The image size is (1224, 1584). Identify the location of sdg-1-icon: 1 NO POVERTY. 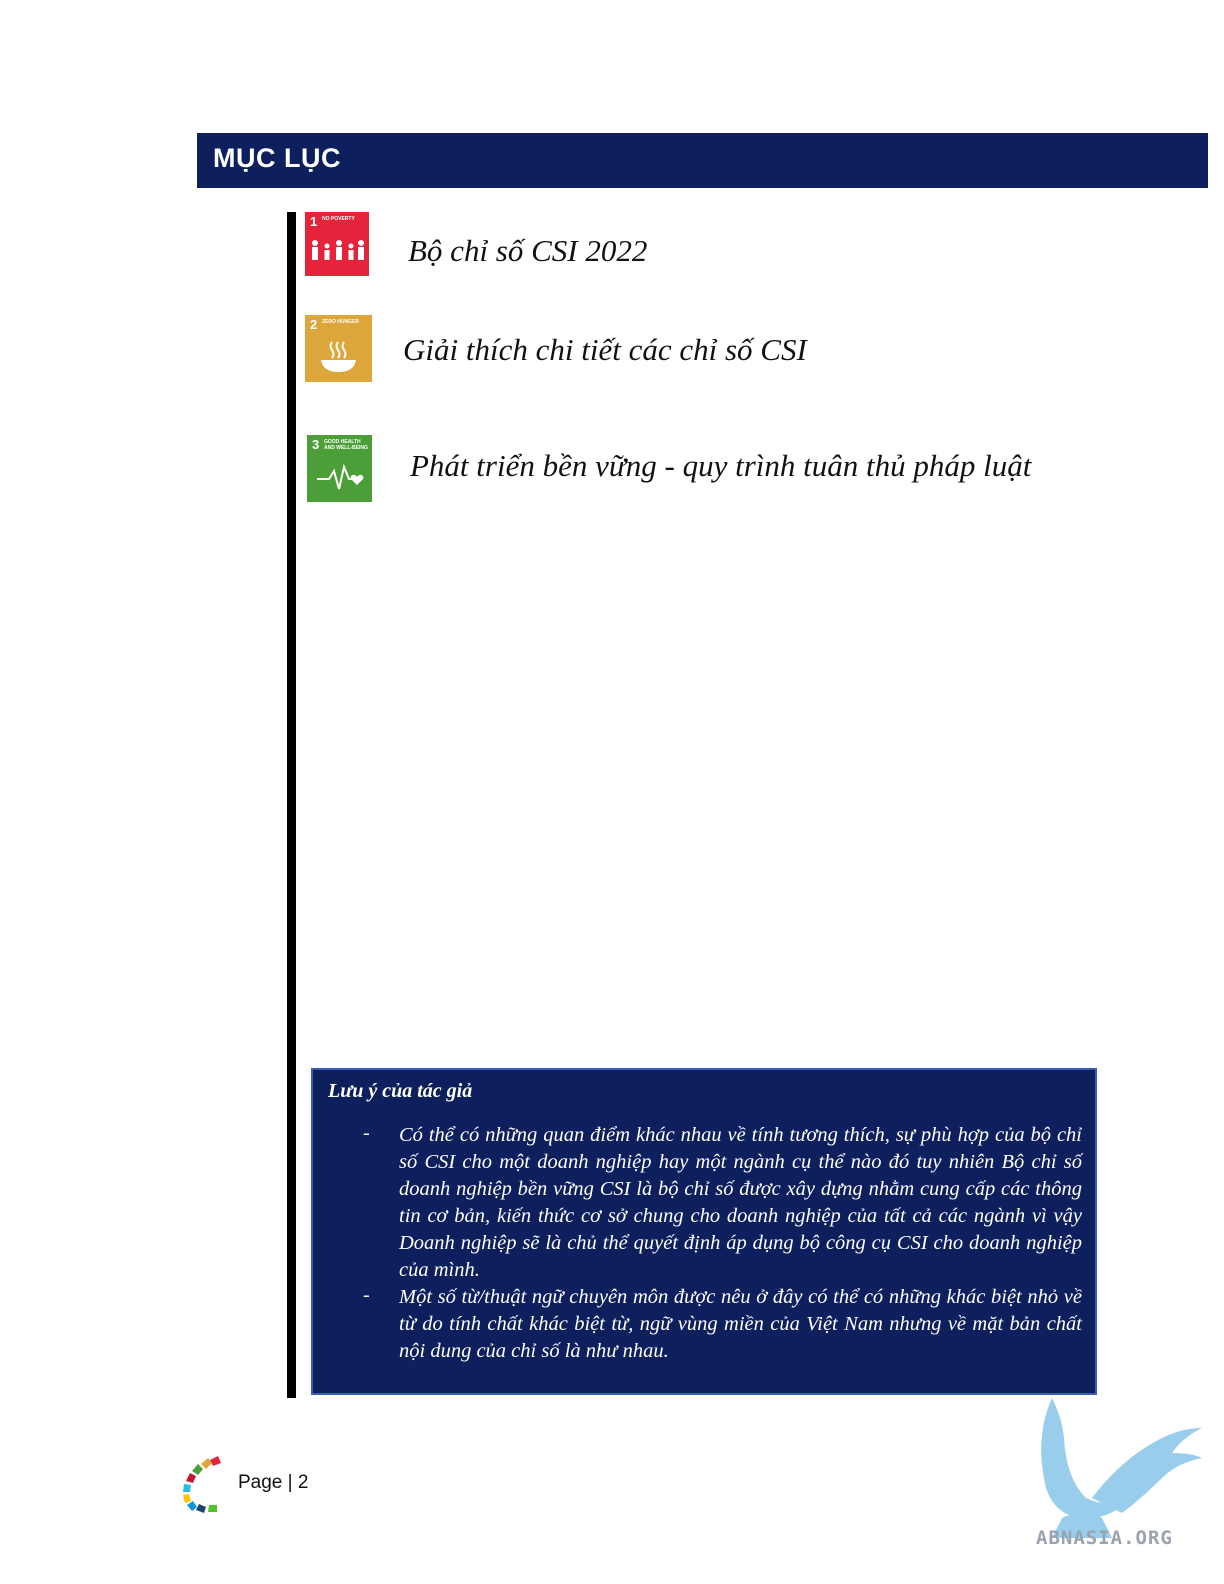
(337, 244).